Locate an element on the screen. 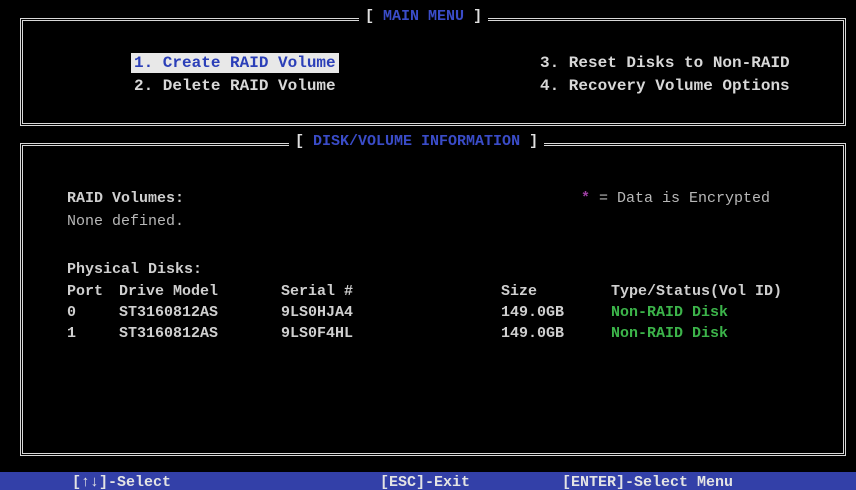  physical-disks-label: Physical Disks: is located at coordinates (135, 269).